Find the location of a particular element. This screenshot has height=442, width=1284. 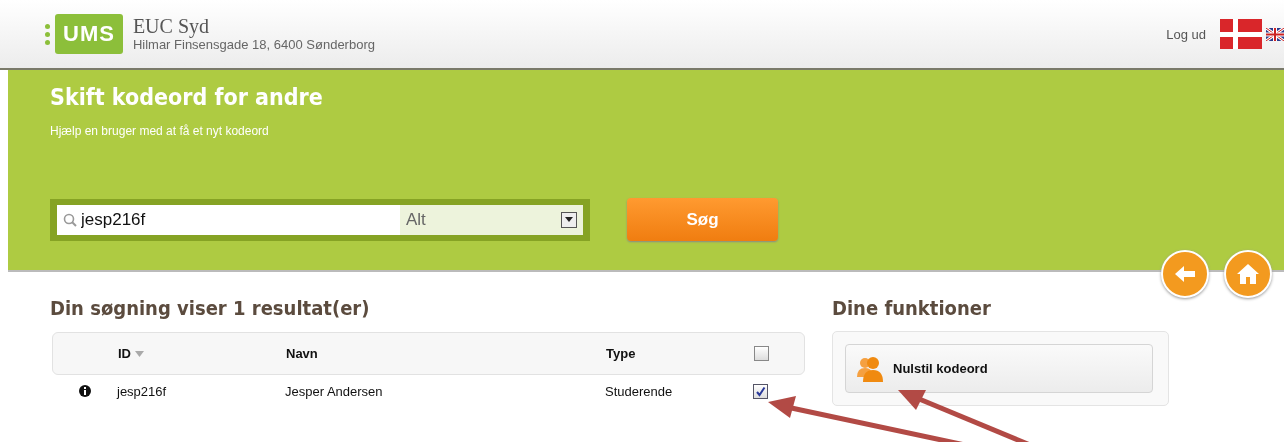

column-header: ID is located at coordinates (124, 353).